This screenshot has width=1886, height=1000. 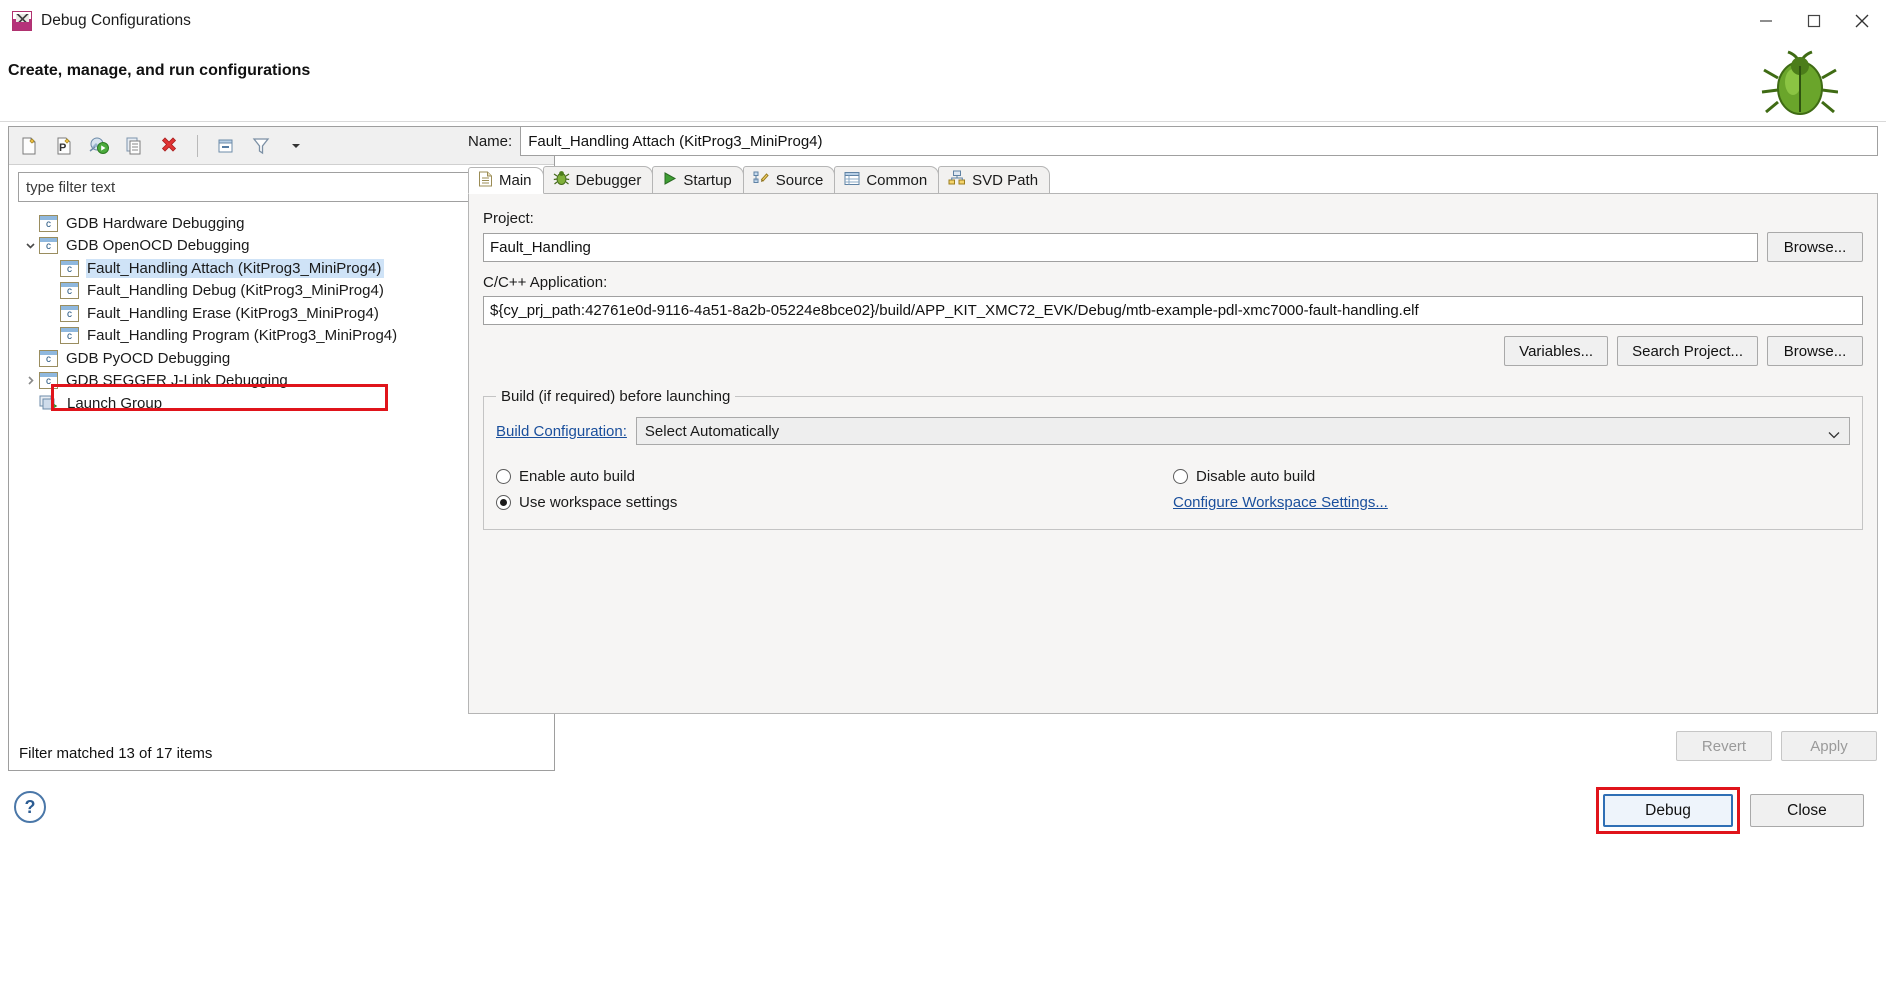 What do you see at coordinates (1173, 310) in the screenshot?
I see `application-input` at bounding box center [1173, 310].